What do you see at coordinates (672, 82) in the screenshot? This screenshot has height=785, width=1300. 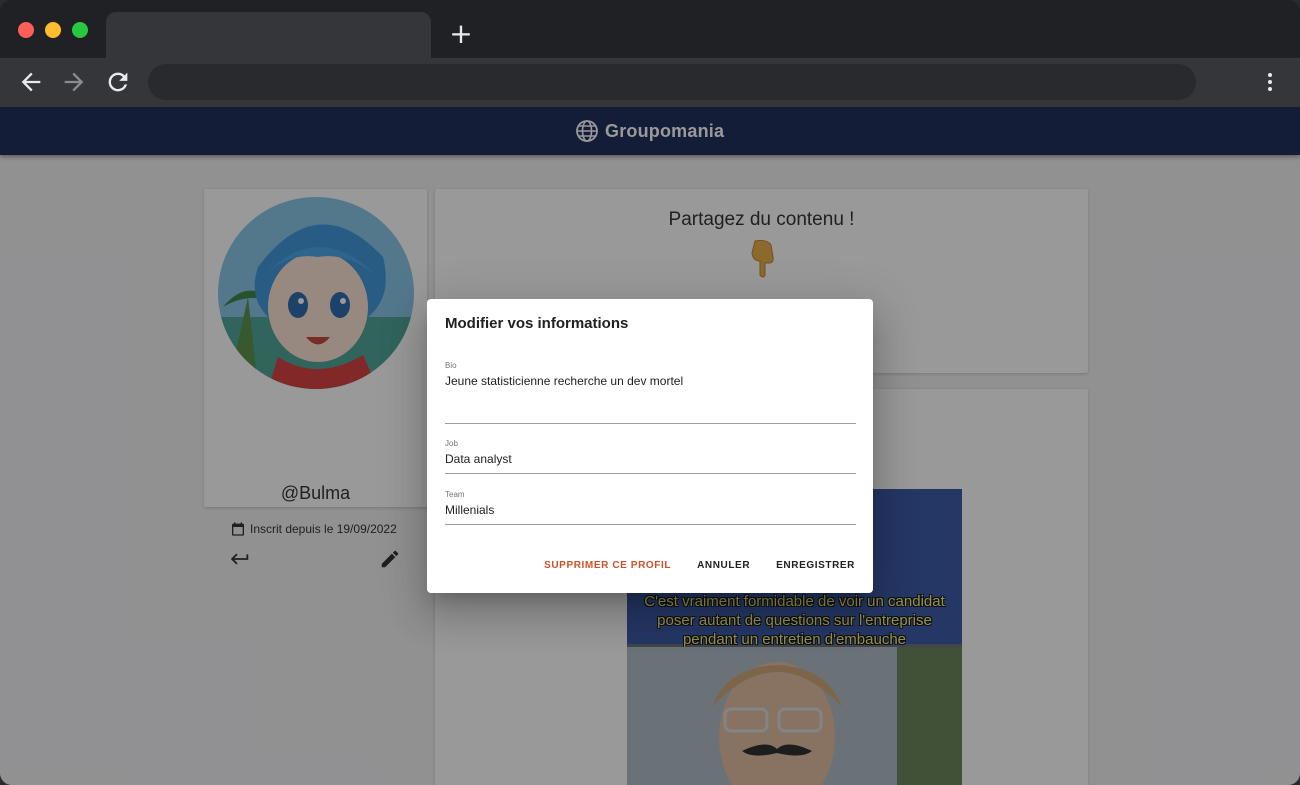 I see `address-bar` at bounding box center [672, 82].